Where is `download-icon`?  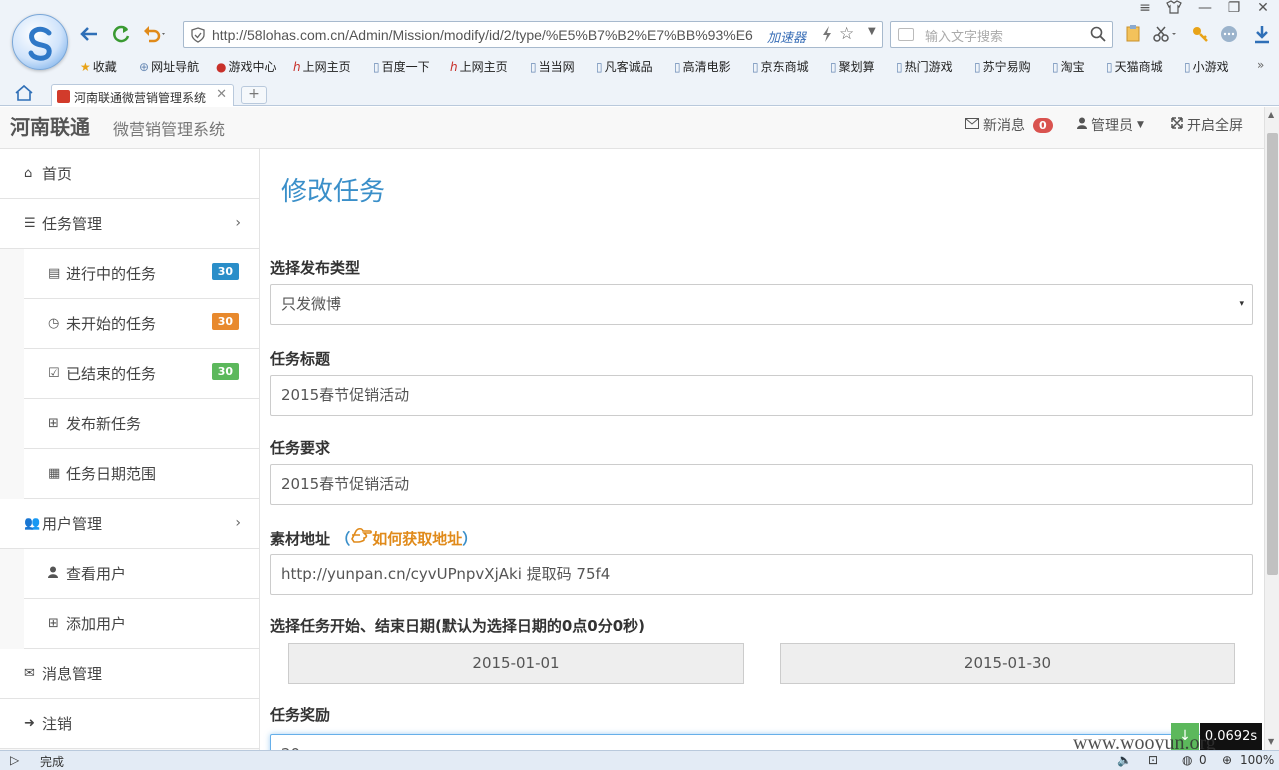
download-icon is located at coordinates (1262, 37).